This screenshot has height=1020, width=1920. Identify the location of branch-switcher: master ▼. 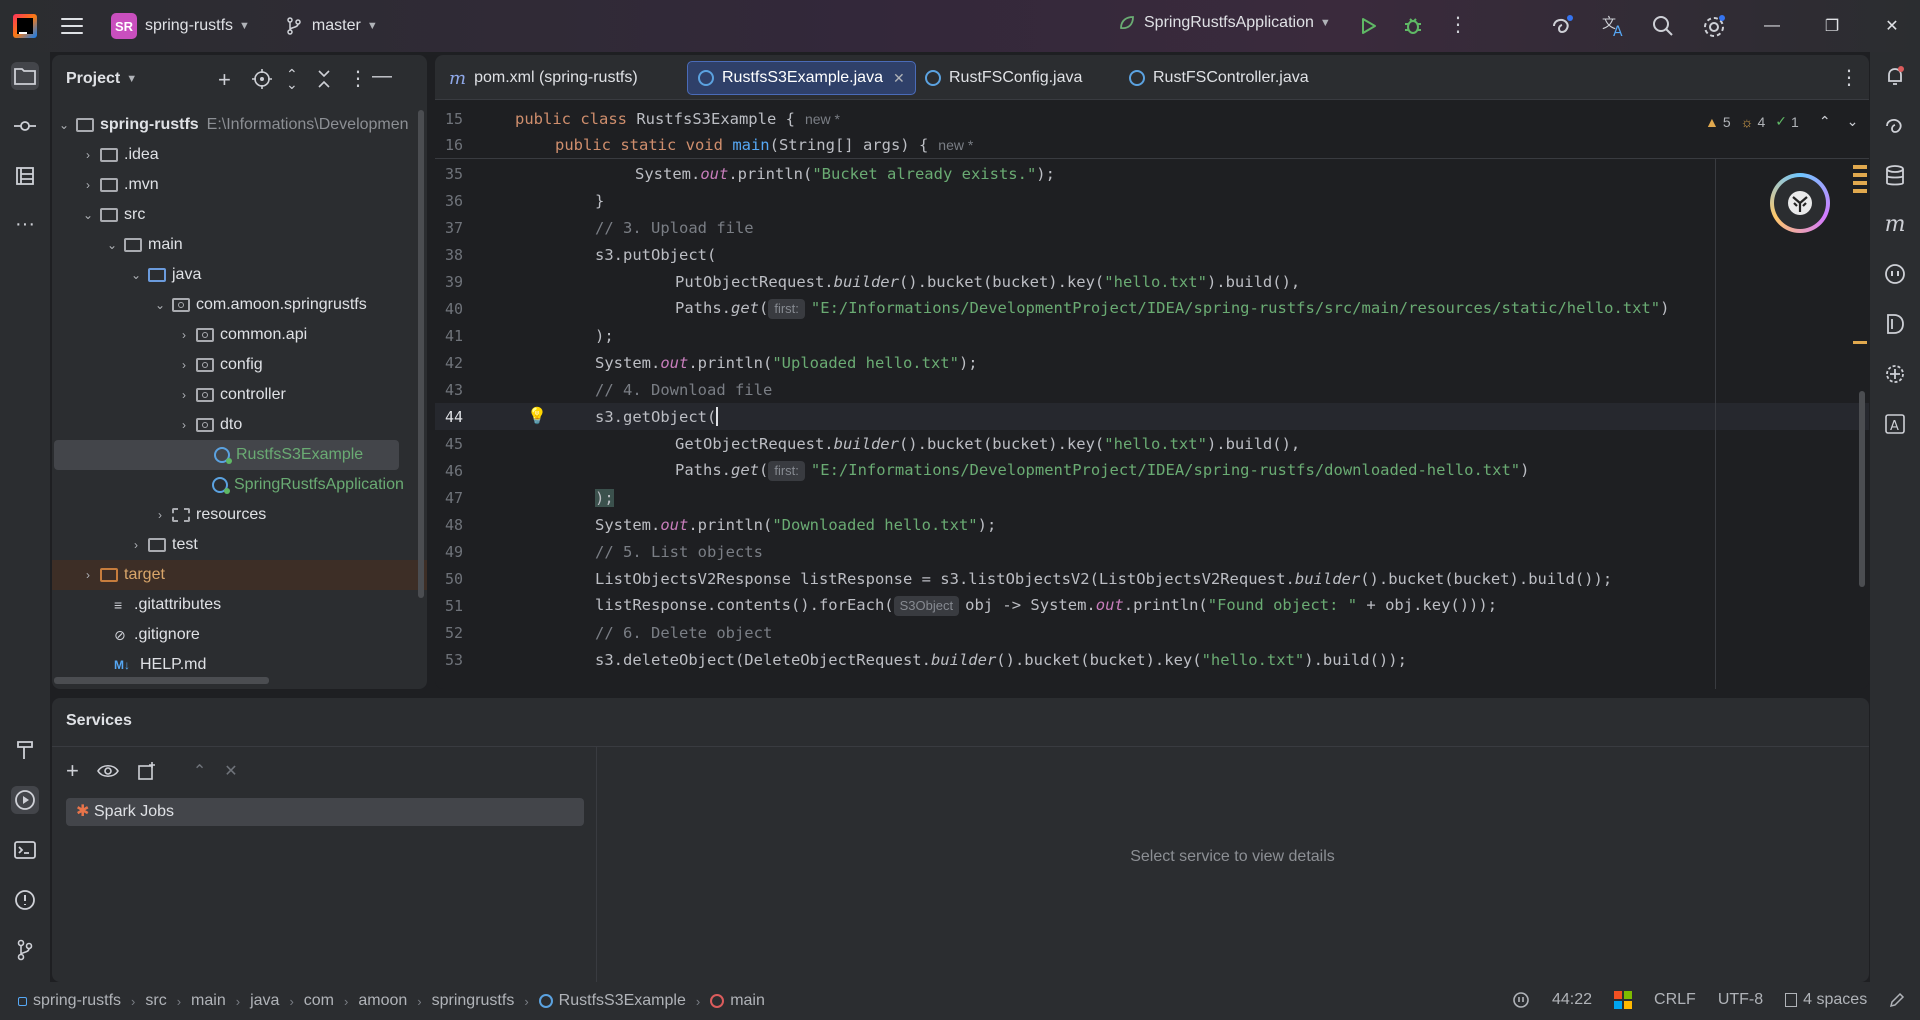
(332, 26).